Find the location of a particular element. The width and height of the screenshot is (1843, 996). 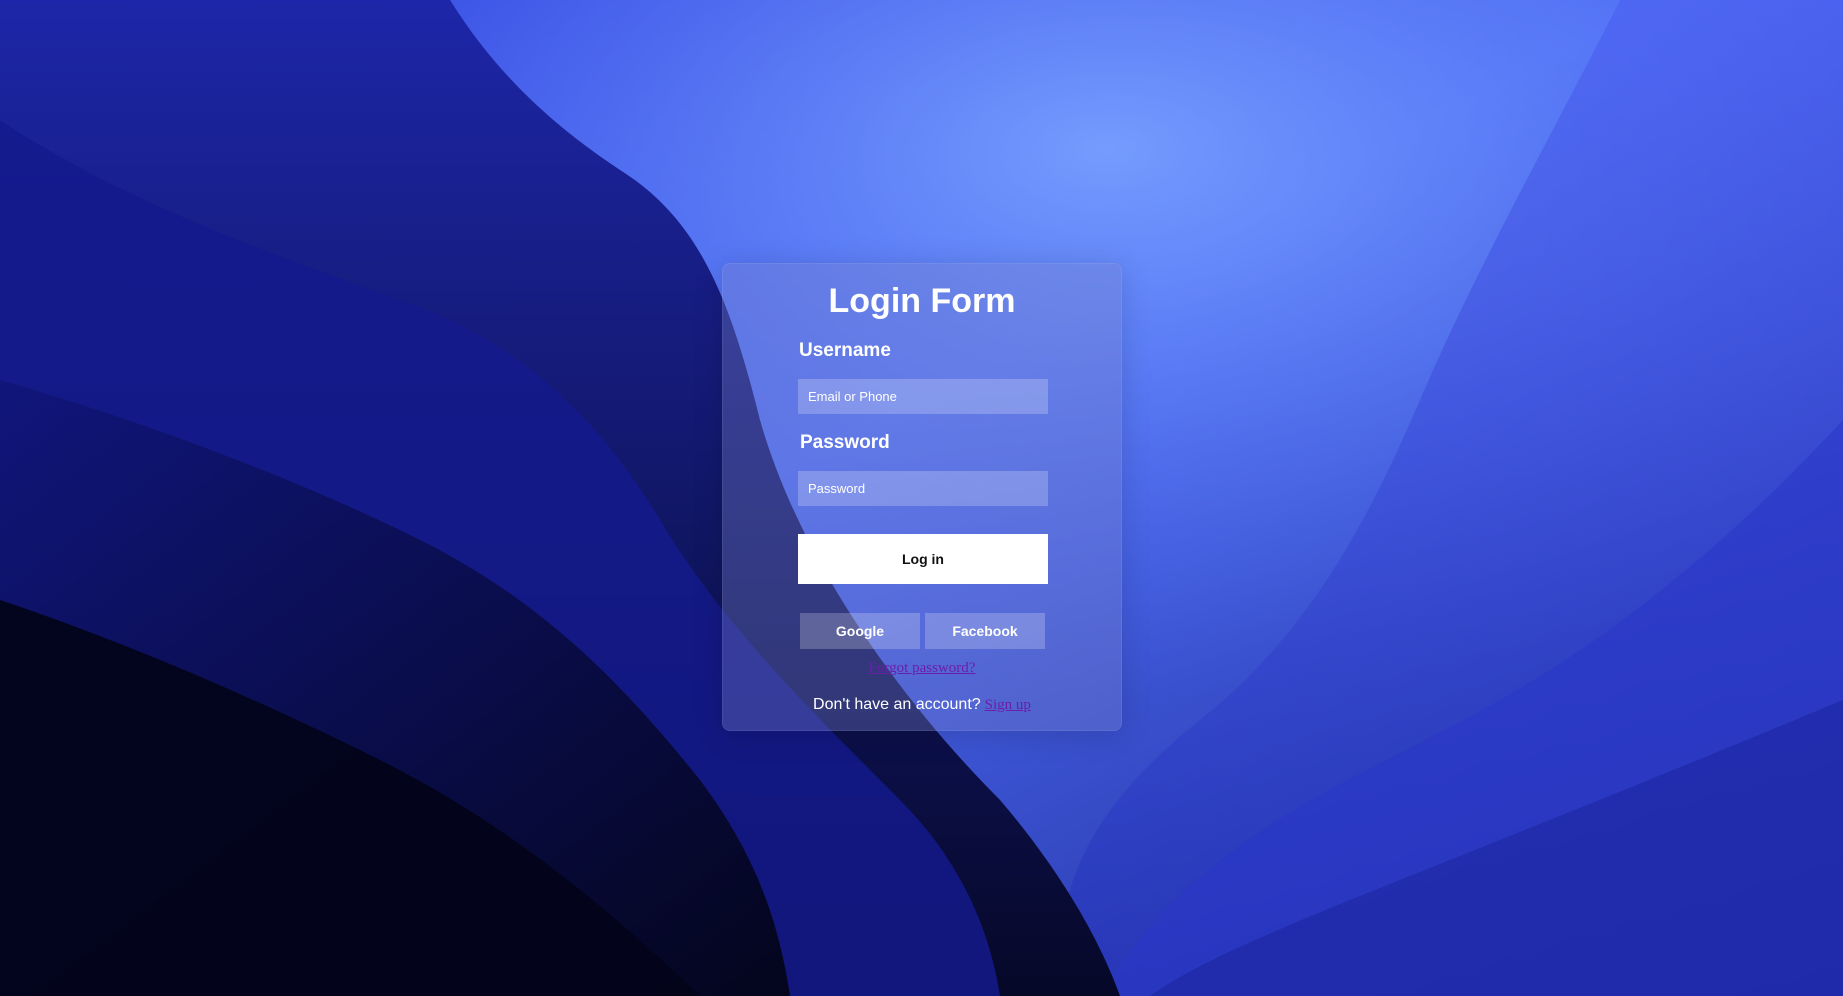

signup-link: Sign up is located at coordinates (1008, 705).